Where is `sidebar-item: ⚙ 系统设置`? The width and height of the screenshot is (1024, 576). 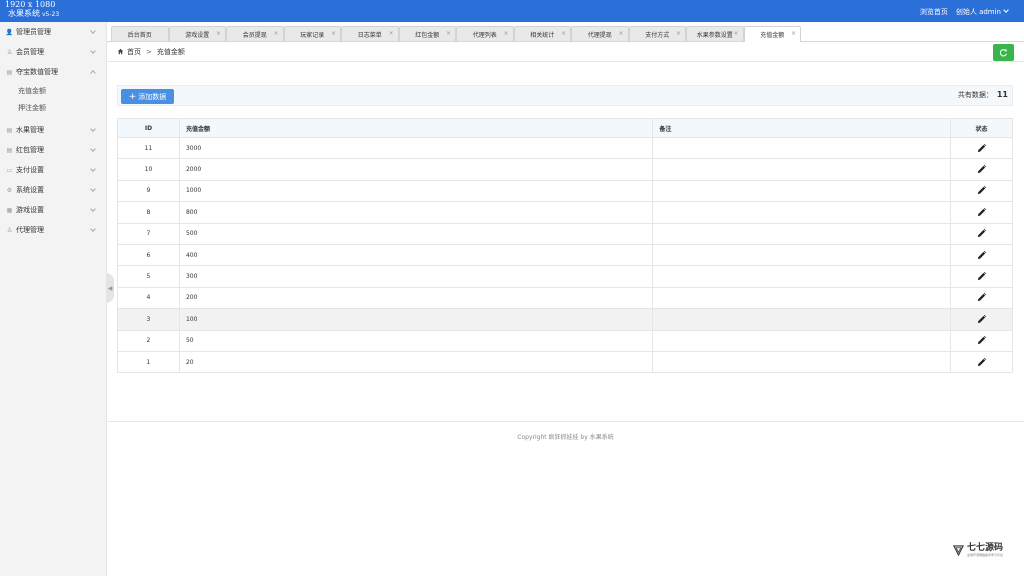 sidebar-item: ⚙ 系统设置 is located at coordinates (53, 190).